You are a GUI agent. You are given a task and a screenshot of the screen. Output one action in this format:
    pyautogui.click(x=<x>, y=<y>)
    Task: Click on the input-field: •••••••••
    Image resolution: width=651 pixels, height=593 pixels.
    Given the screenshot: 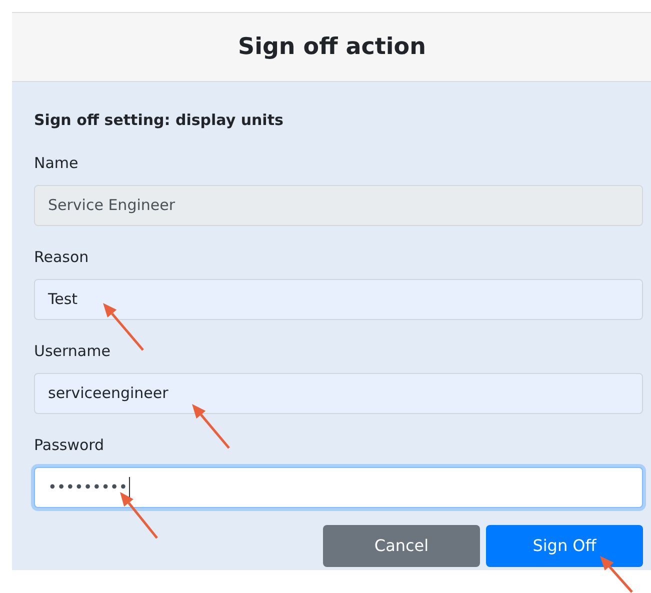 What is the action you would take?
    pyautogui.click(x=338, y=487)
    